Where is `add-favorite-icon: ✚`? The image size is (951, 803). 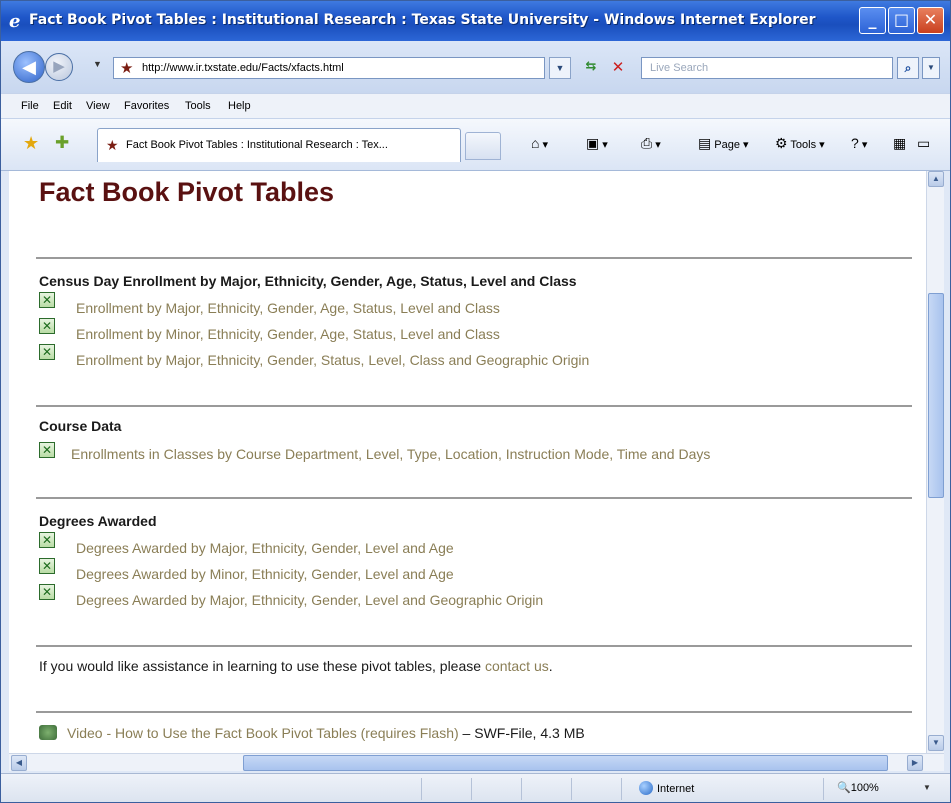 add-favorite-icon: ✚ is located at coordinates (62, 143).